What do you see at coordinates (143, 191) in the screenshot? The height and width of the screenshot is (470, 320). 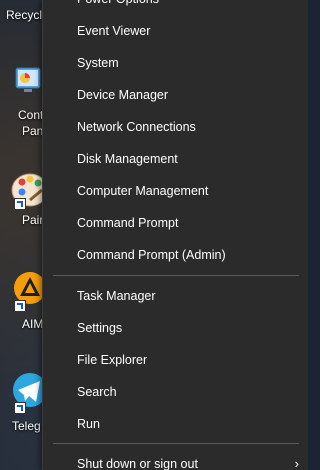 I see `menu-item-label: Computer Management` at bounding box center [143, 191].